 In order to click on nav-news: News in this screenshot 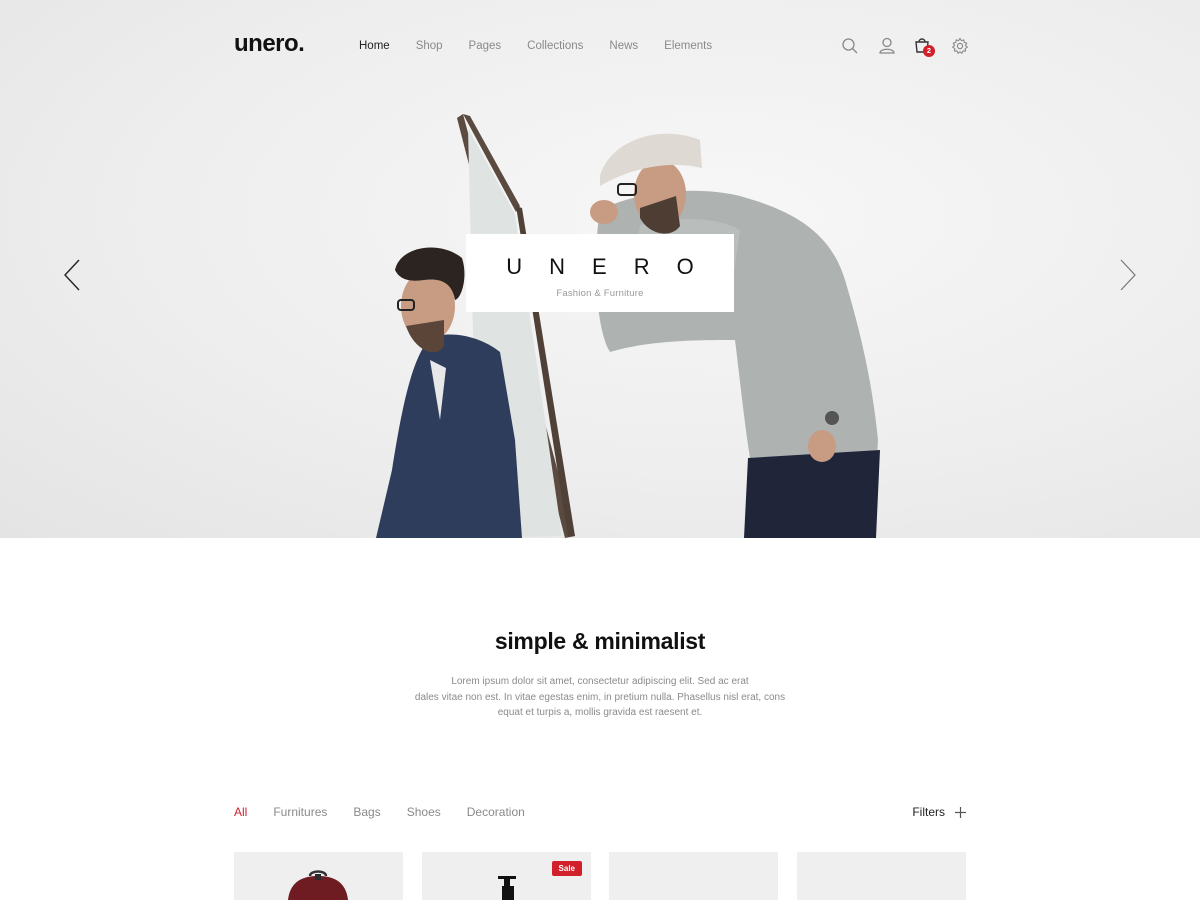, I will do `click(623, 46)`.